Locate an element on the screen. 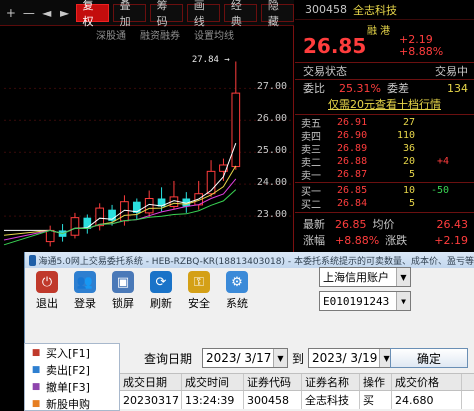 Image resolution: width=474 pixels, height=411 pixels. ratio-label: 委比 is located at coordinates (314, 88).